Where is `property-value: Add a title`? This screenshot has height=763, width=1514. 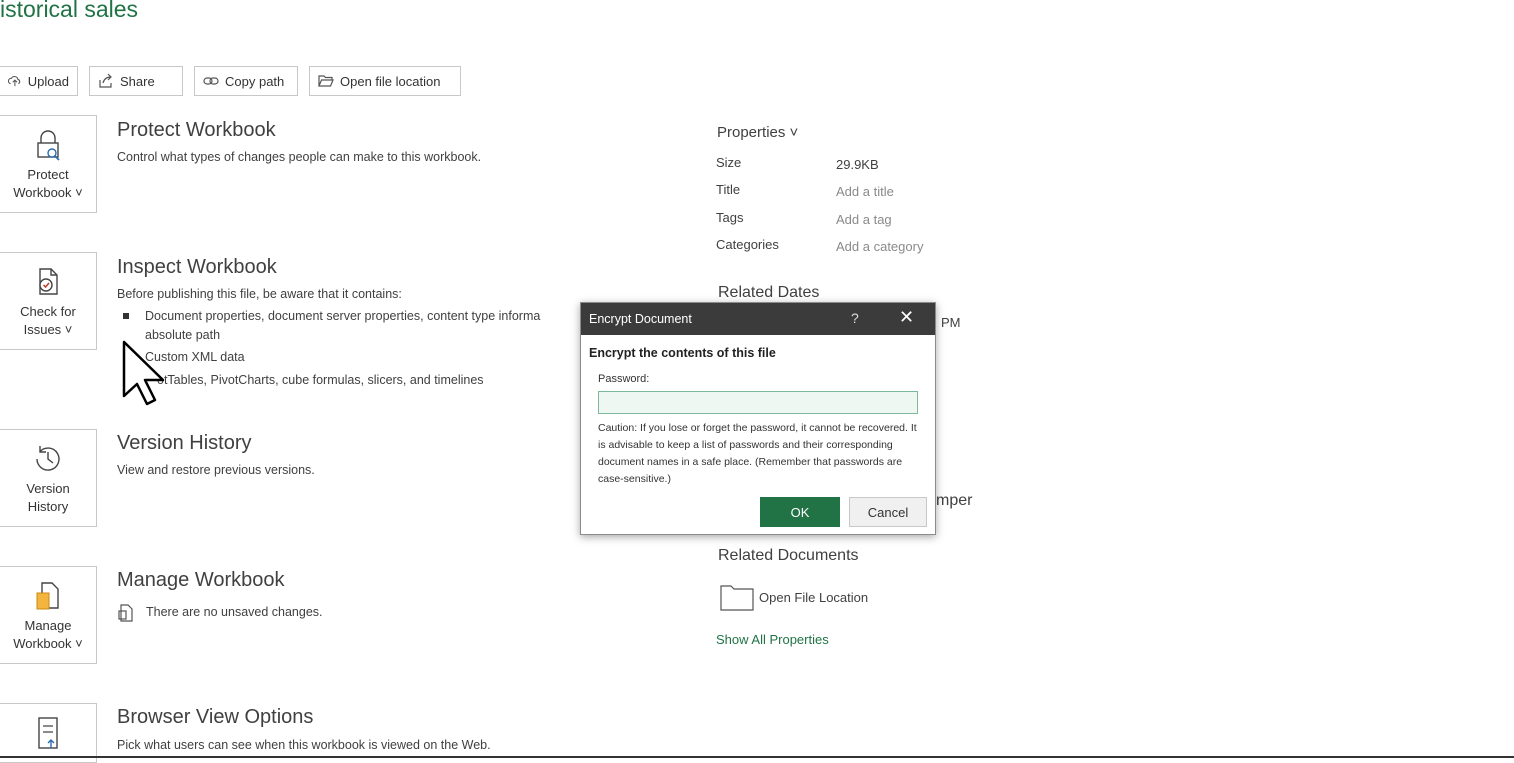 property-value: Add a title is located at coordinates (865, 191).